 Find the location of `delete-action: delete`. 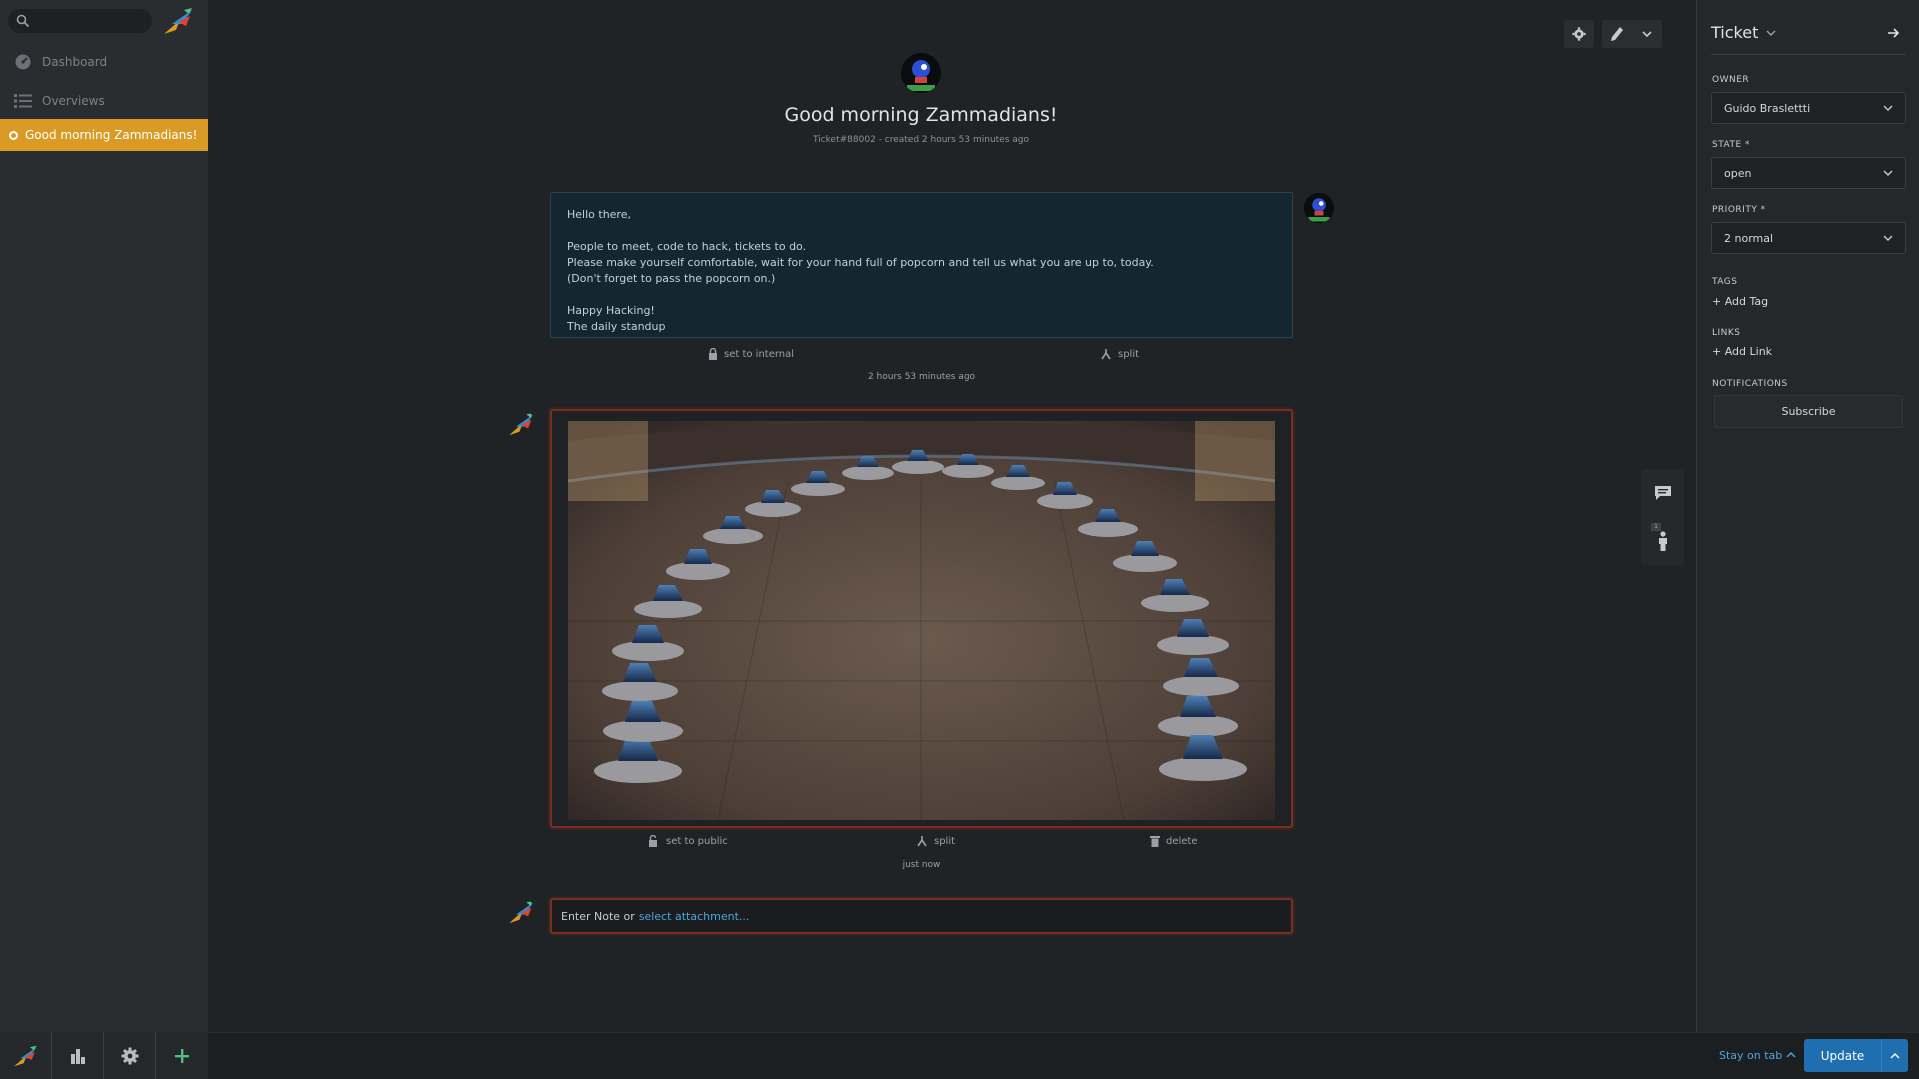

delete-action: delete is located at coordinates (1174, 841).